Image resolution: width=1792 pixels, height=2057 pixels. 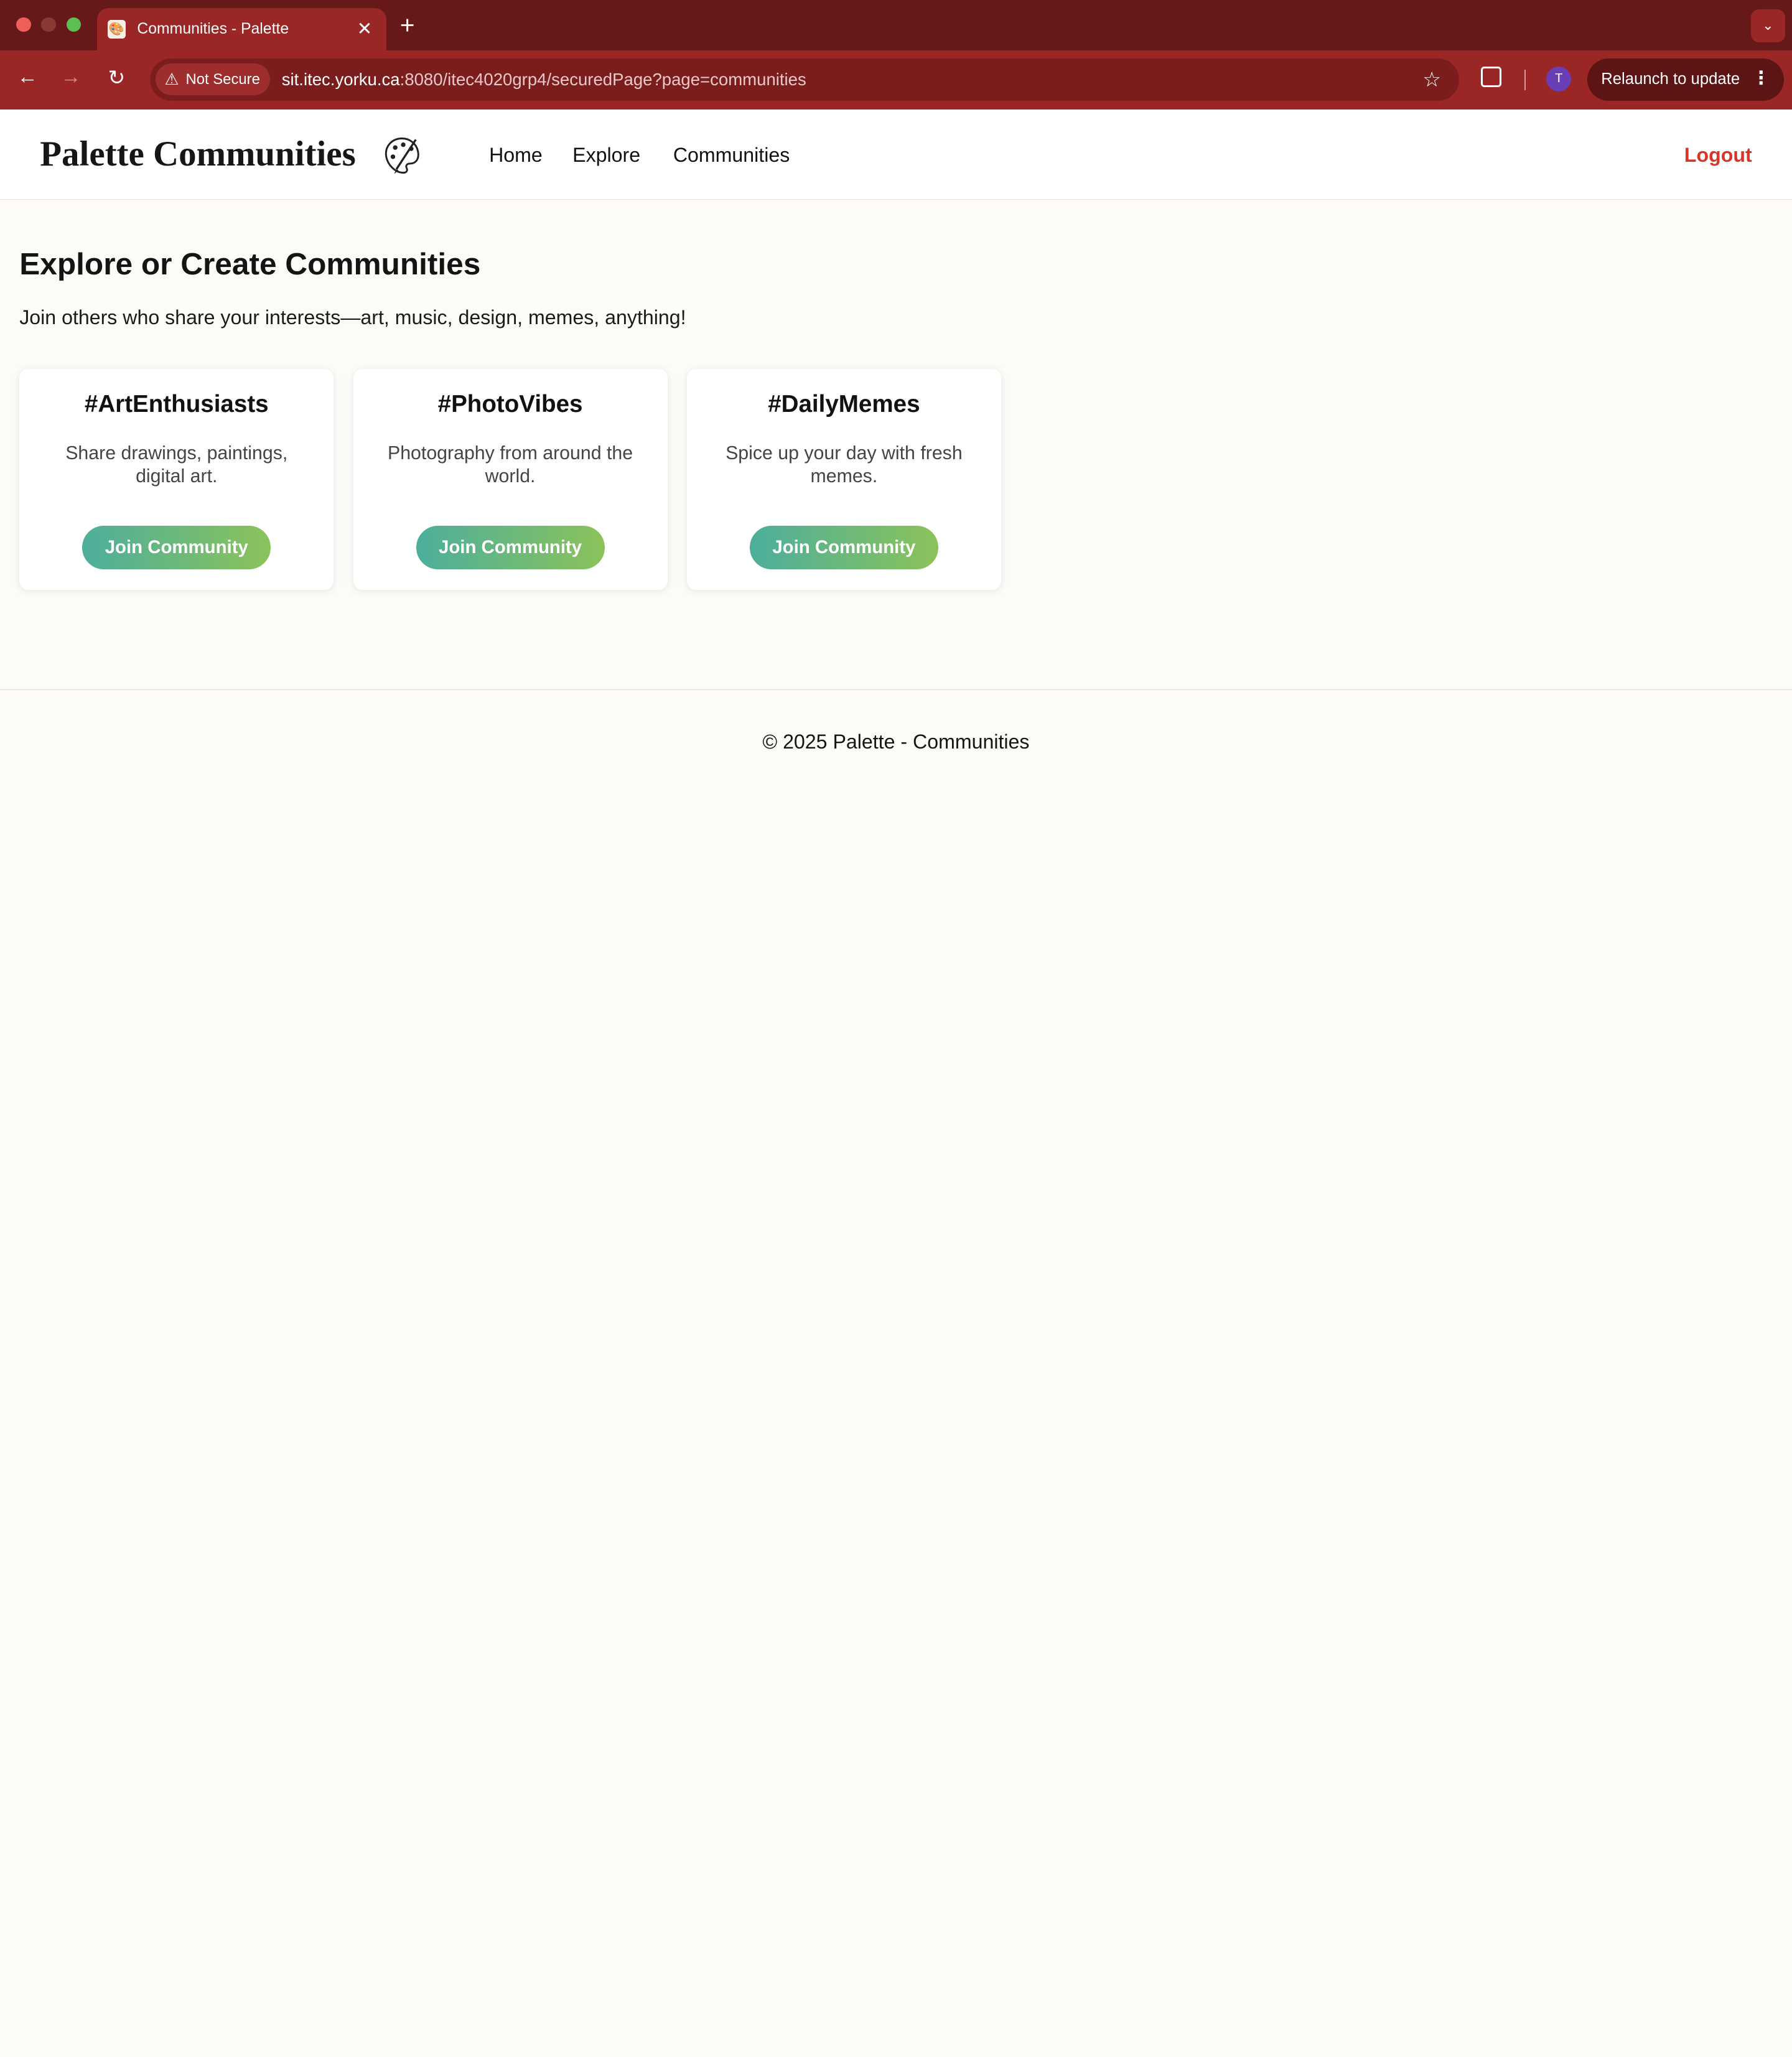 I want to click on chevron-down-icon: ⌄, so click(x=1768, y=25).